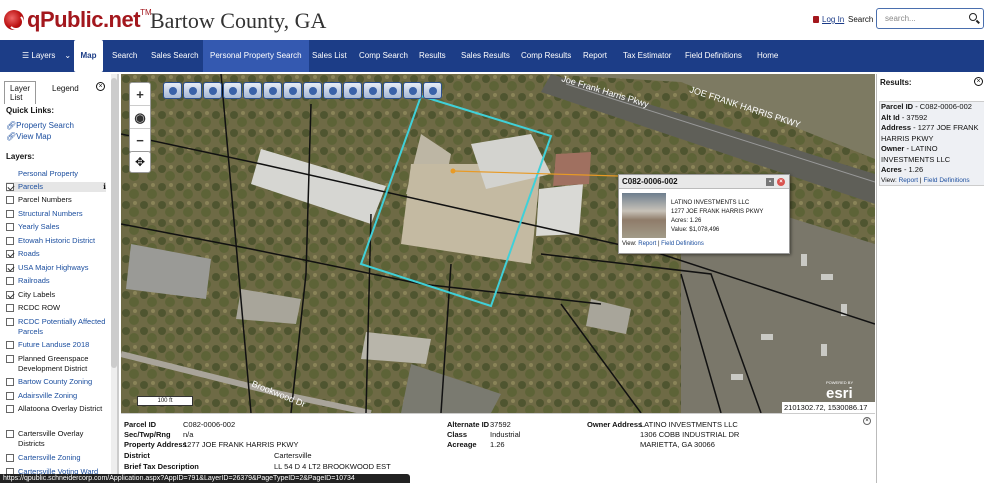 The height and width of the screenshot is (483, 984). What do you see at coordinates (47, 396) in the screenshot?
I see `layer-label: Adairsville Zoning` at bounding box center [47, 396].